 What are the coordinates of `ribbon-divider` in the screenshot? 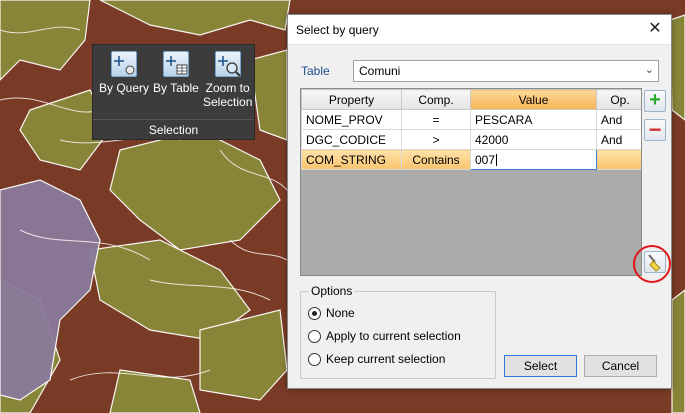 It's located at (173, 119).